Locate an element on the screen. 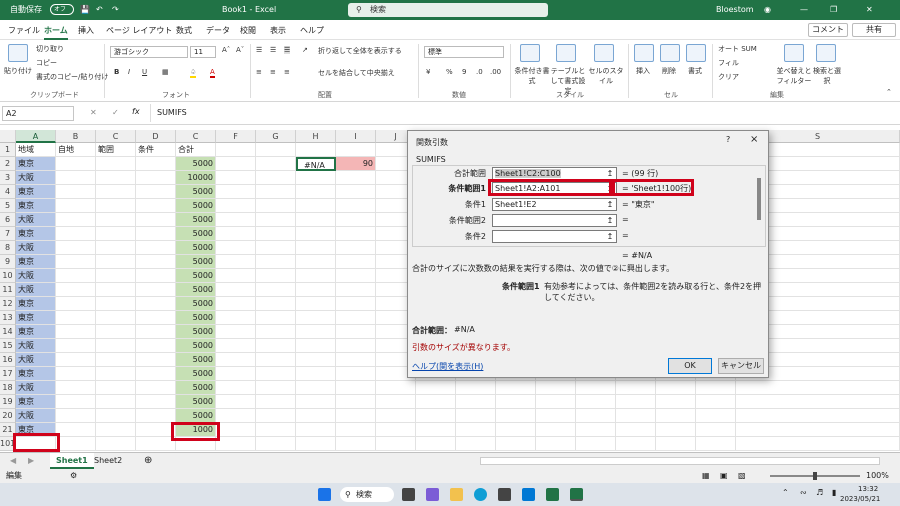 Image resolution: width=900 pixels, height=506 pixels. column-header: F is located at coordinates (236, 136).